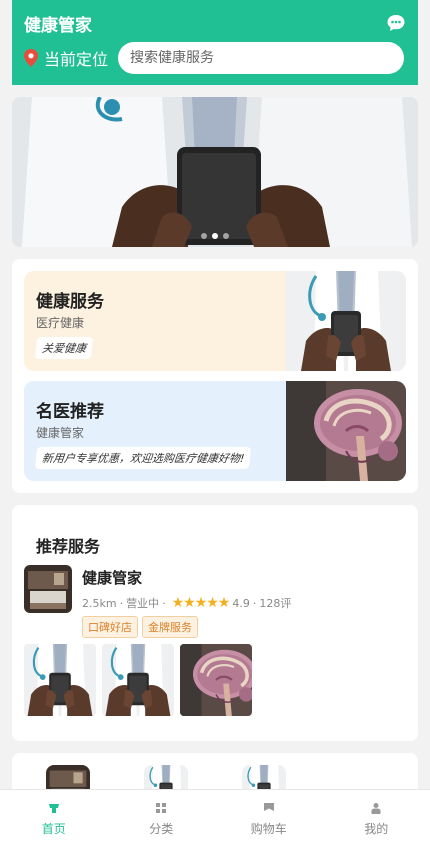 The image size is (430, 844). I want to click on store-thumbnail, so click(48, 589).